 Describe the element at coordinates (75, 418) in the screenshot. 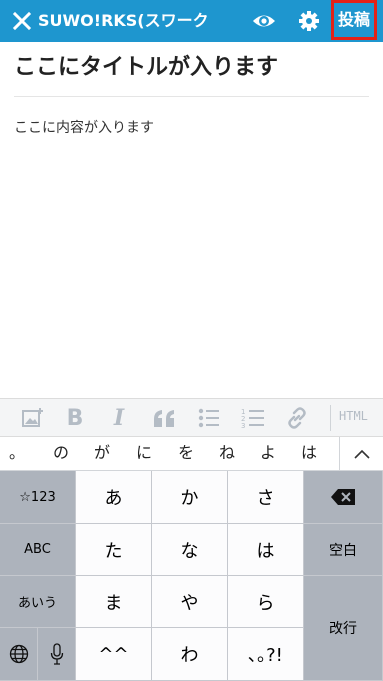

I see `bold-icon: B` at that location.